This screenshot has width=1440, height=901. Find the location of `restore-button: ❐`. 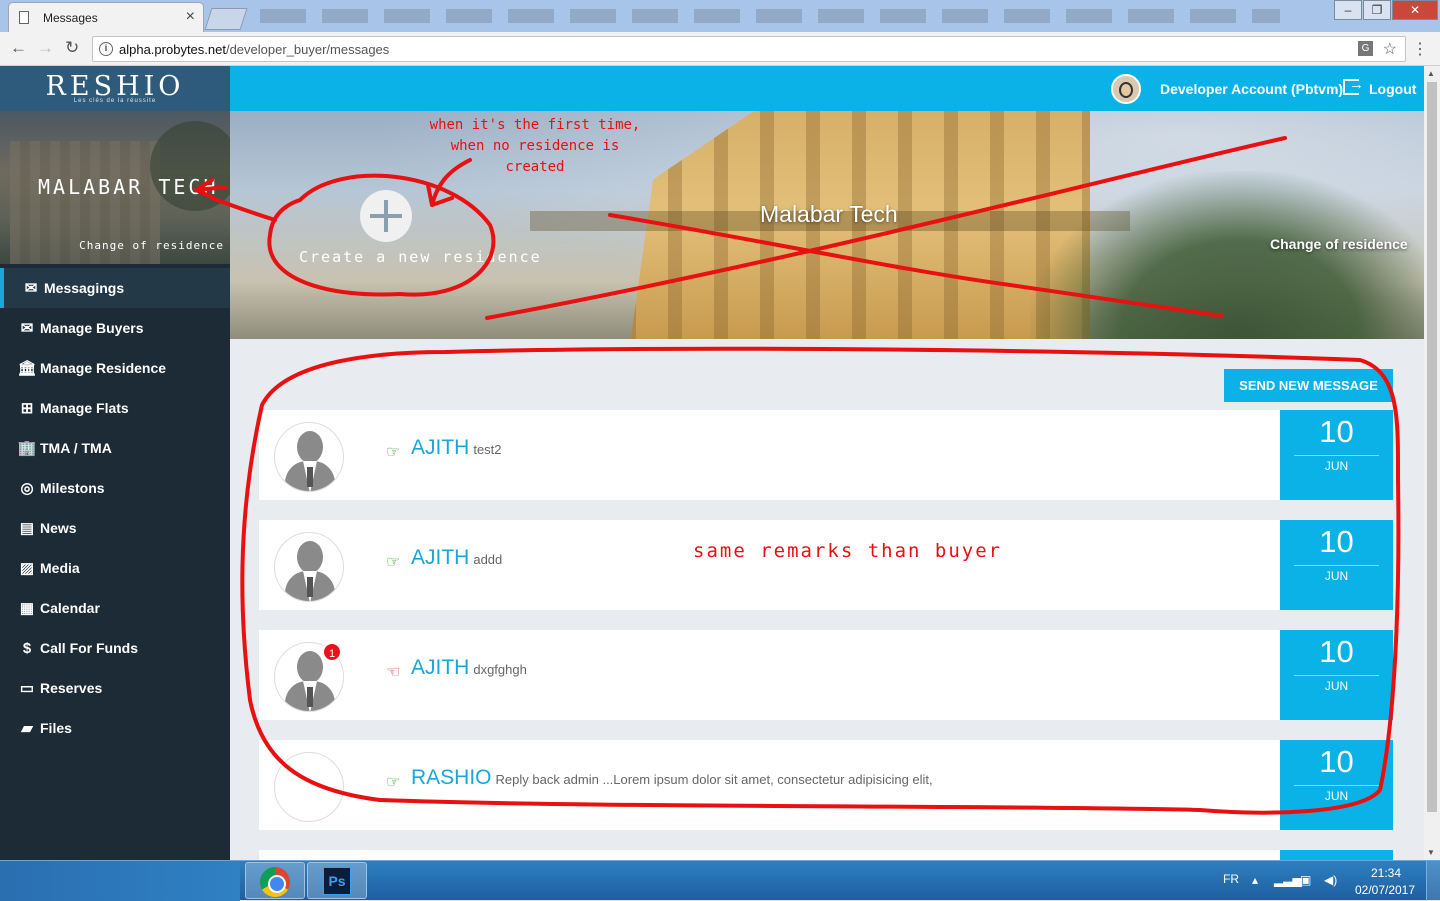

restore-button: ❐ is located at coordinates (1377, 10).